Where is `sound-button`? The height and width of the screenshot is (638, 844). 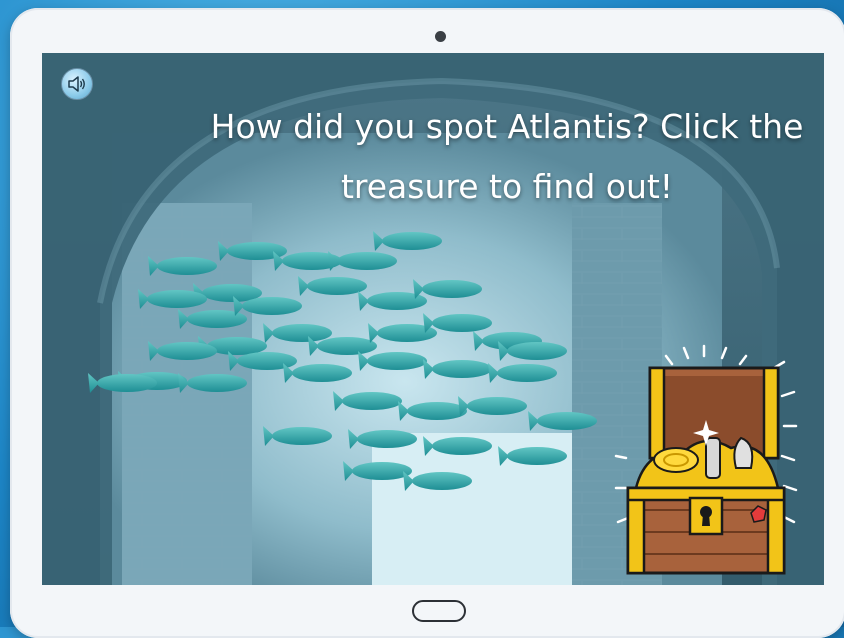
sound-button is located at coordinates (77, 84).